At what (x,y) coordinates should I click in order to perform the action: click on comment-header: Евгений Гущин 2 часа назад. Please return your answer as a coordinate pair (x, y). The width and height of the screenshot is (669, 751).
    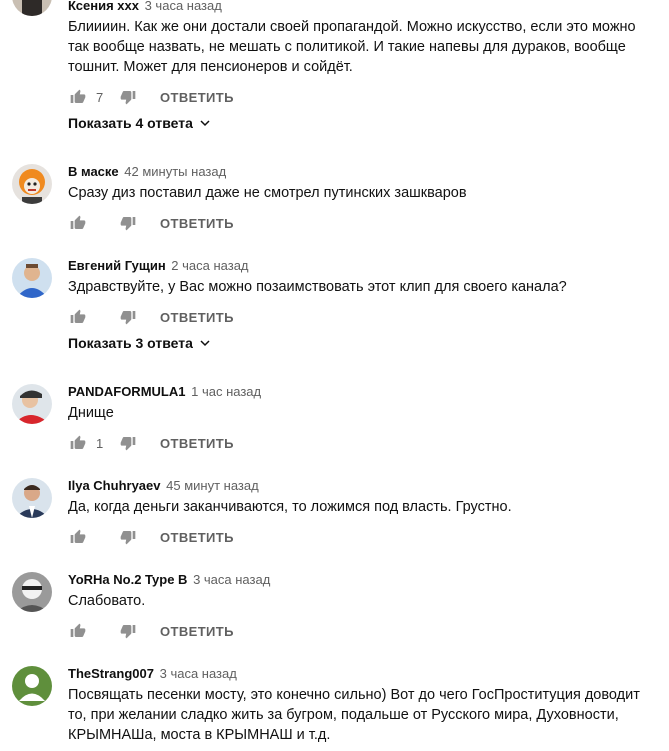
    Looking at the image, I should click on (363, 266).